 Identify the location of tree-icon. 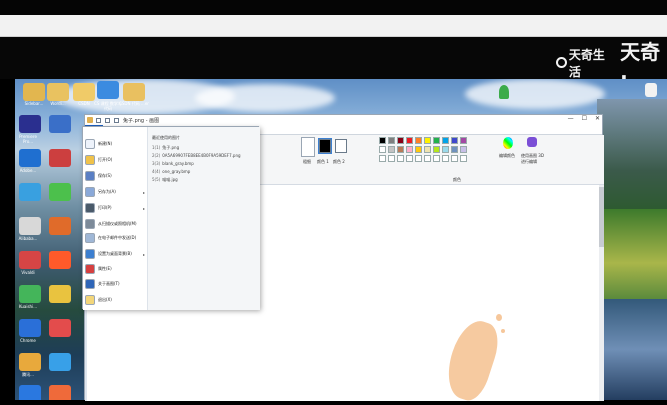
(504, 92).